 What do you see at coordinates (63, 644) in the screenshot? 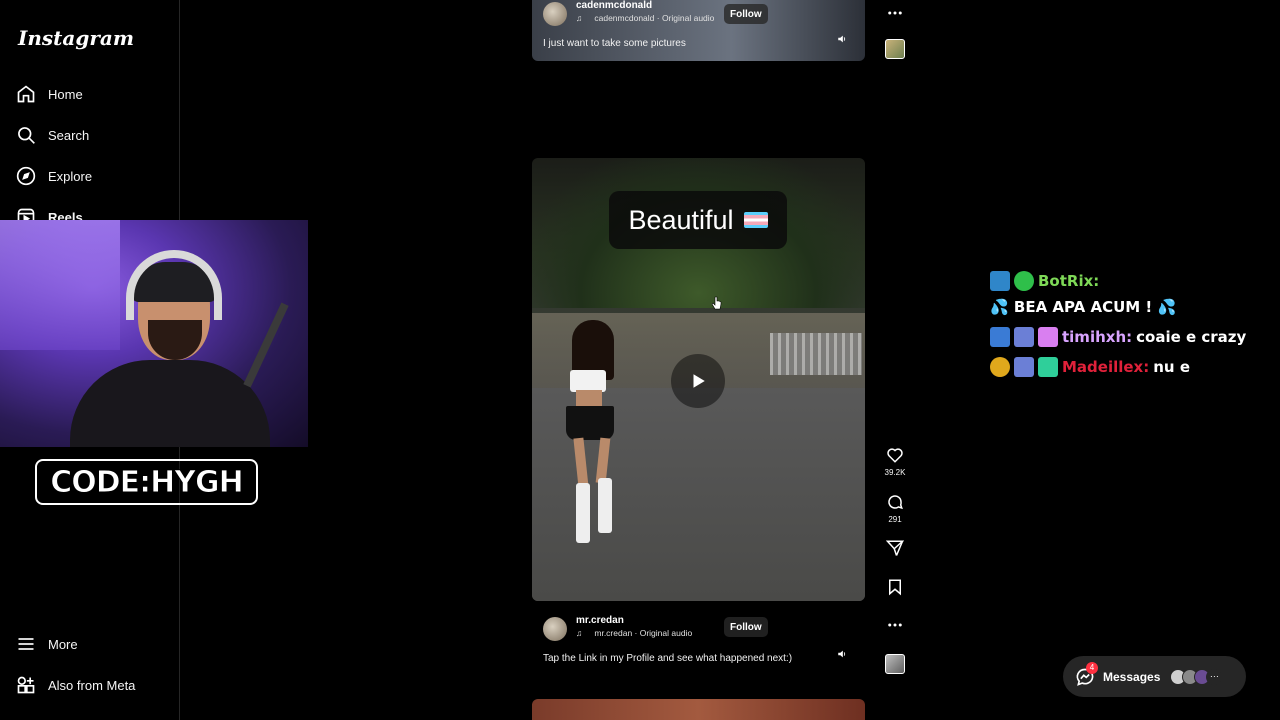
I see `sidebar-item-label: More` at bounding box center [63, 644].